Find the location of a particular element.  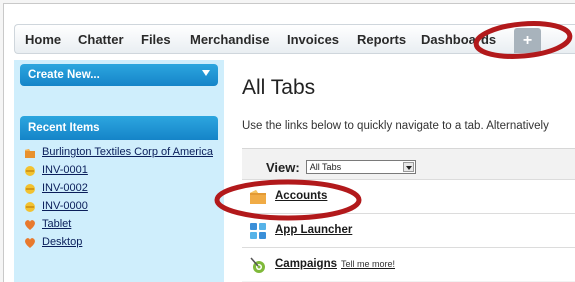

list-item: App Launcher is located at coordinates (408, 230).